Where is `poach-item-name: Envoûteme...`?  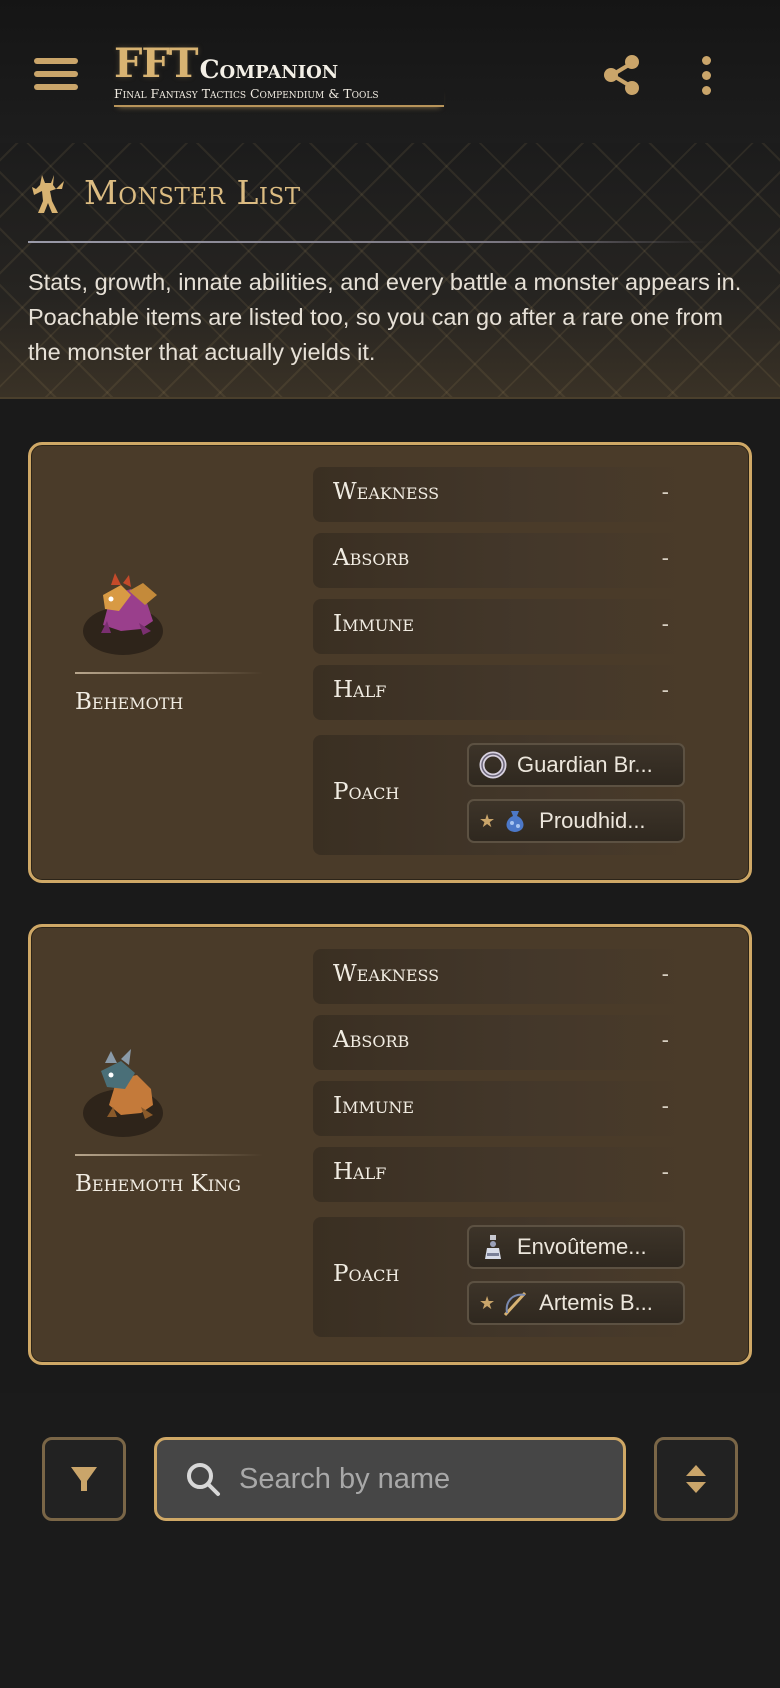 poach-item-name: Envoûteme... is located at coordinates (582, 1246).